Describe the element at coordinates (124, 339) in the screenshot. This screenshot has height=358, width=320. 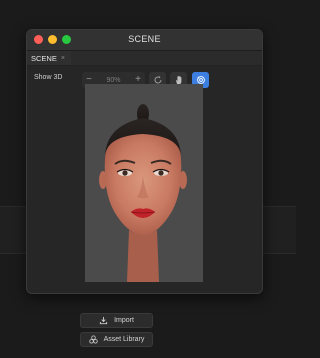
I see `asset-library-label: Asset Library` at that location.